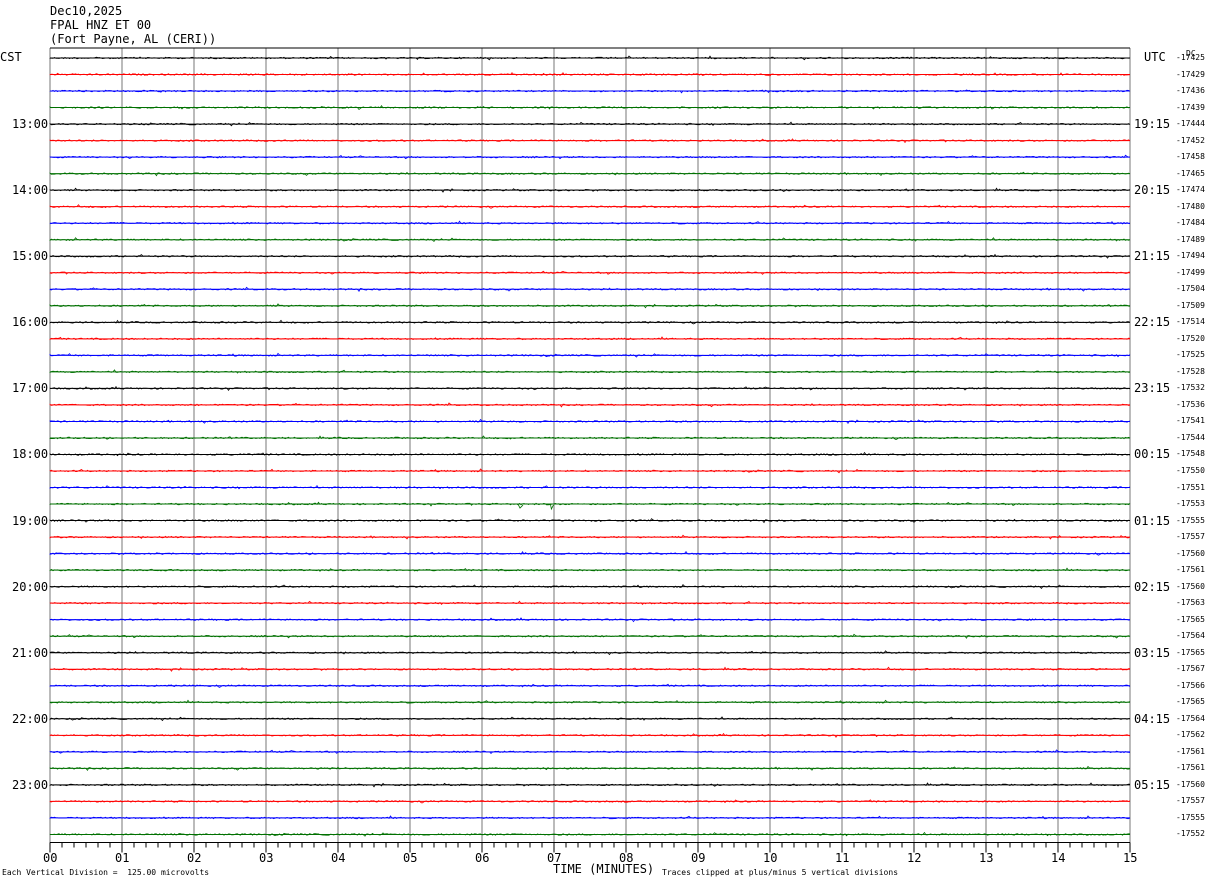  What do you see at coordinates (1190, 107) in the screenshot?
I see `dc-offset-label: -17439` at bounding box center [1190, 107].